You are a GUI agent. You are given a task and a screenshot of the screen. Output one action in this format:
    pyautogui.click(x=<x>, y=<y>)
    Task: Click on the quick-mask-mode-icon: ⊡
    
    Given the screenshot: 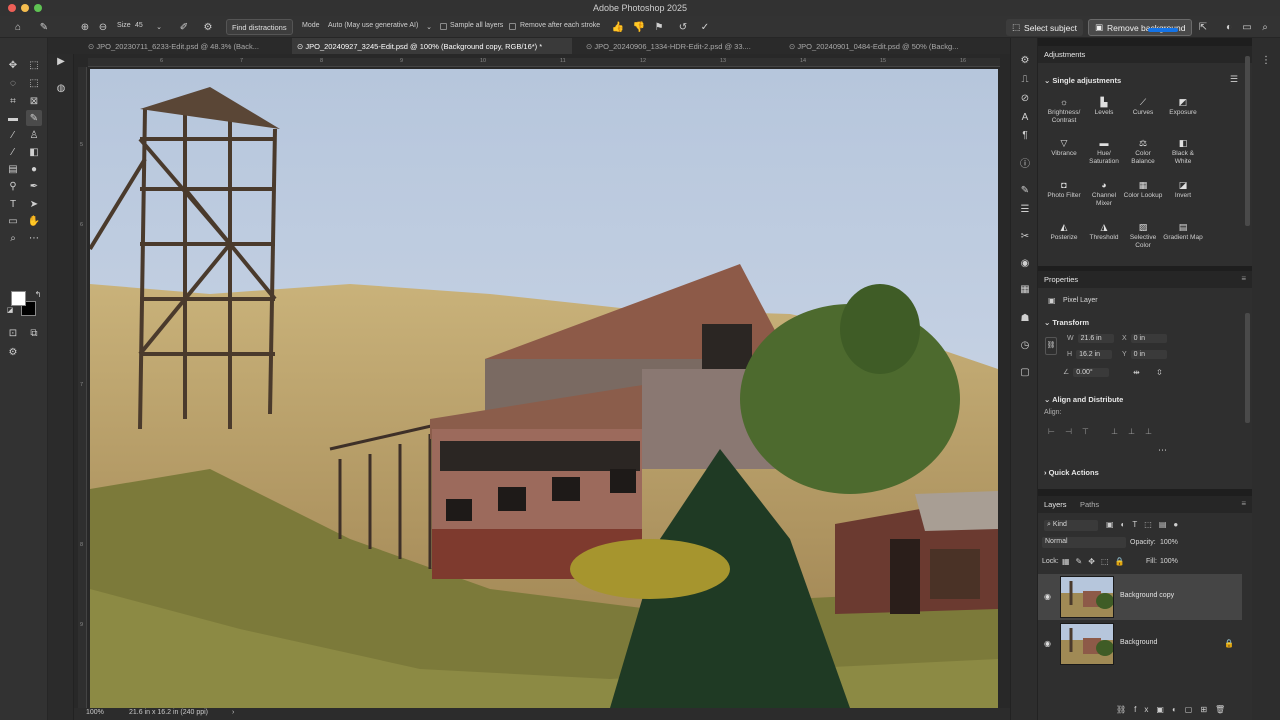 What is the action you would take?
    pyautogui.click(x=13, y=333)
    